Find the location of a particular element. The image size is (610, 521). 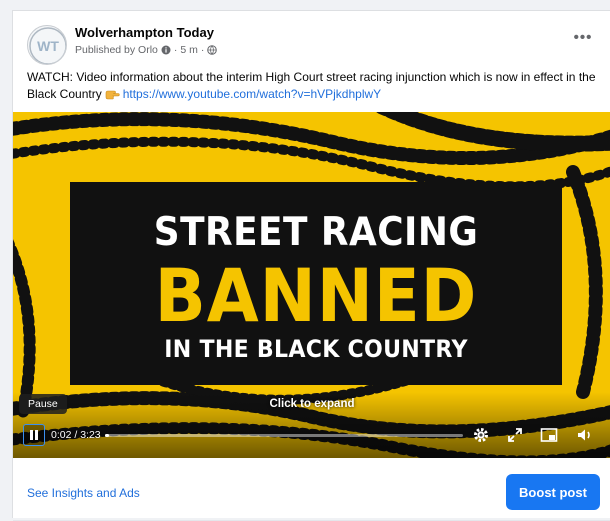

pause-button is located at coordinates (34, 435).